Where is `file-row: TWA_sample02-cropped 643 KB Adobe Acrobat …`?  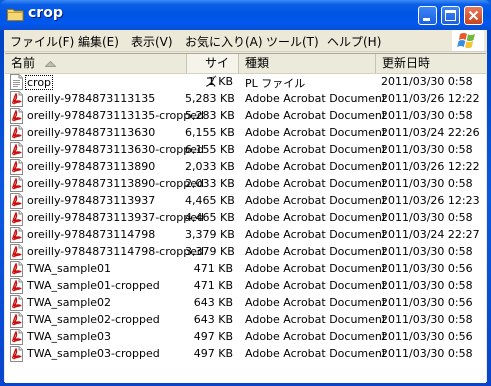
file-row: TWA_sample02-cropped 643 KB Adobe Acrobat … is located at coordinates (245, 320).